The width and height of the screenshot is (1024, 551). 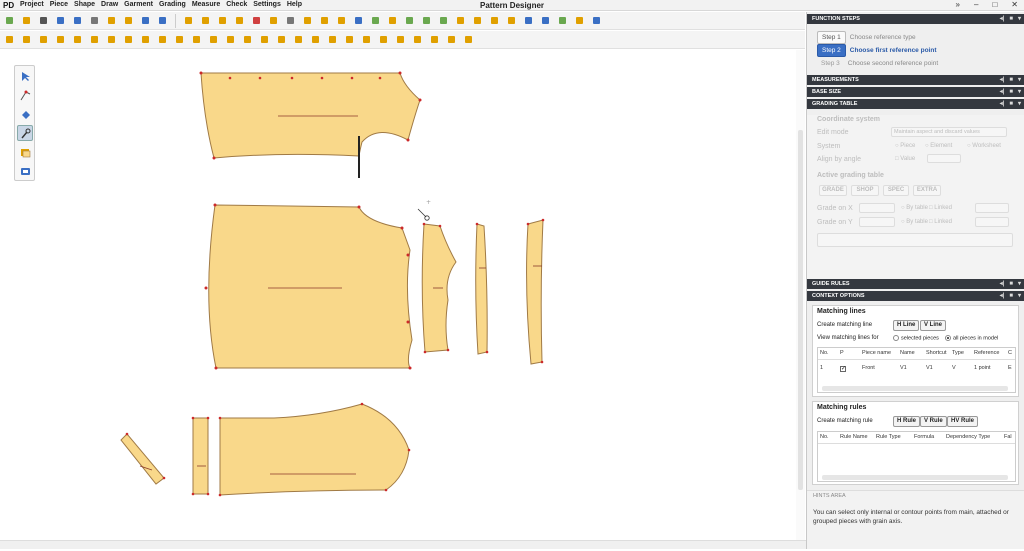 What do you see at coordinates (9, 20) in the screenshot?
I see `new-project-icon` at bounding box center [9, 20].